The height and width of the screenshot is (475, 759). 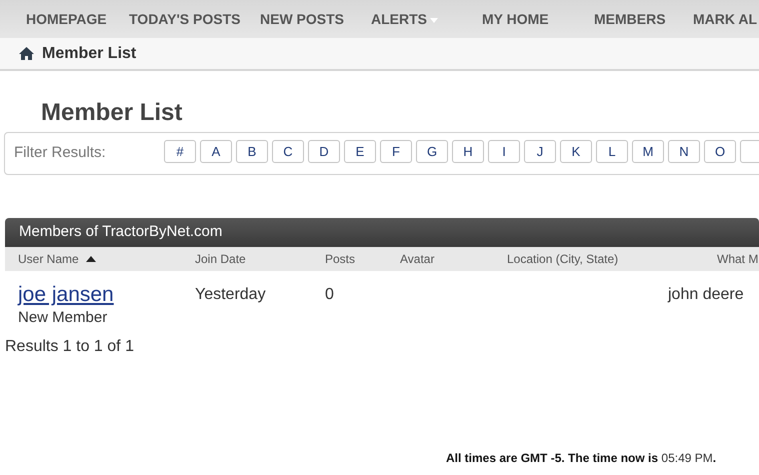 What do you see at coordinates (643, 19) in the screenshot?
I see `nav-link: MEMBERS` at bounding box center [643, 19].